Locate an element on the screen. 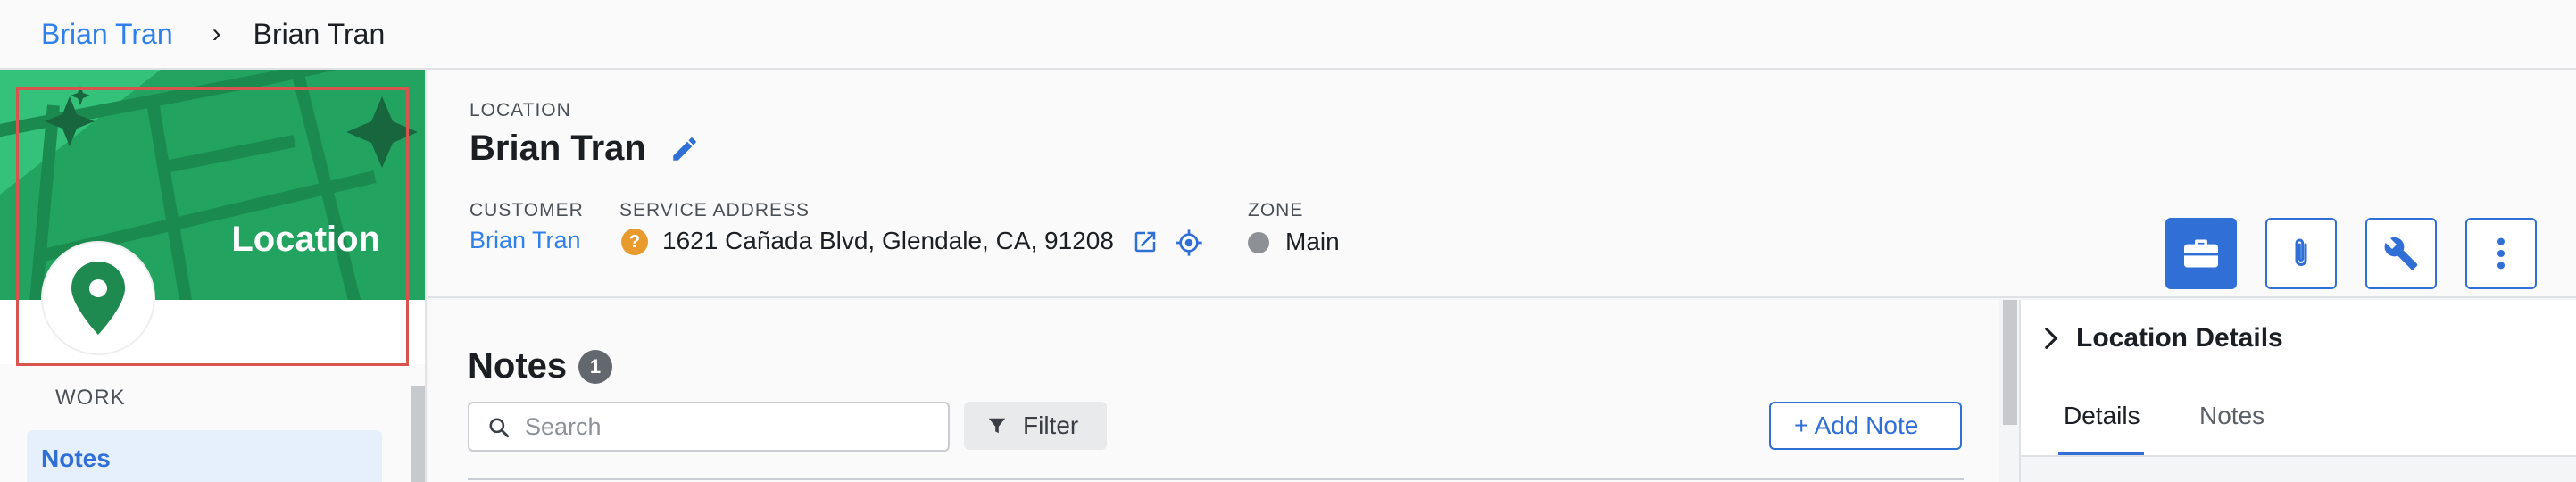 Image resolution: width=2576 pixels, height=482 pixels. more-options-button is located at coordinates (2501, 253).